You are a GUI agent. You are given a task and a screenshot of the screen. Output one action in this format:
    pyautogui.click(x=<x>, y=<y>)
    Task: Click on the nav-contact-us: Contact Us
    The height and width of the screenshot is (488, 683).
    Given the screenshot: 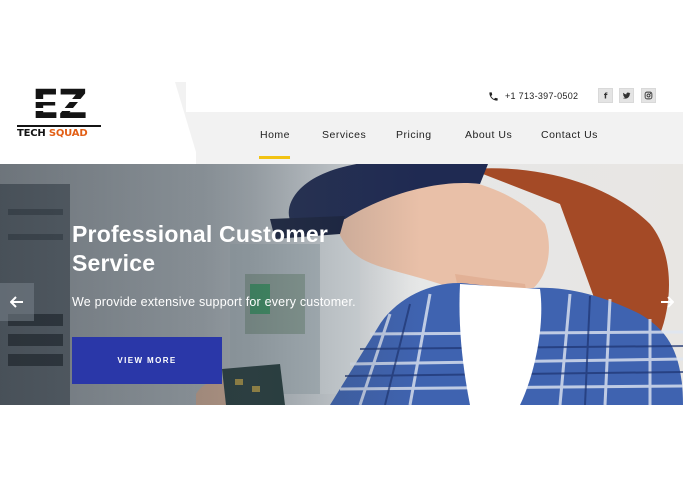 What is the action you would take?
    pyautogui.click(x=569, y=135)
    